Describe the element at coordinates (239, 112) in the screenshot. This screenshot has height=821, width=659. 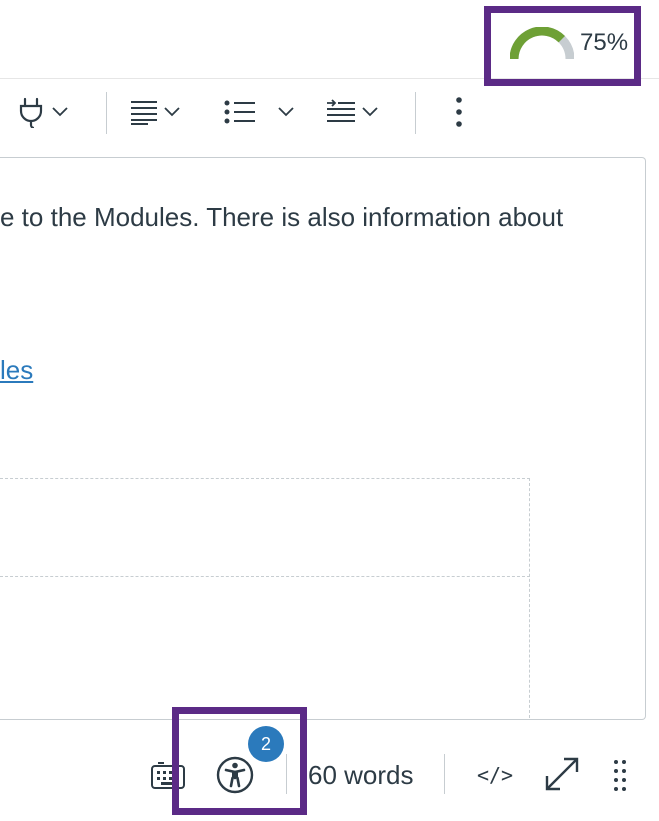
I see `list-icon` at that location.